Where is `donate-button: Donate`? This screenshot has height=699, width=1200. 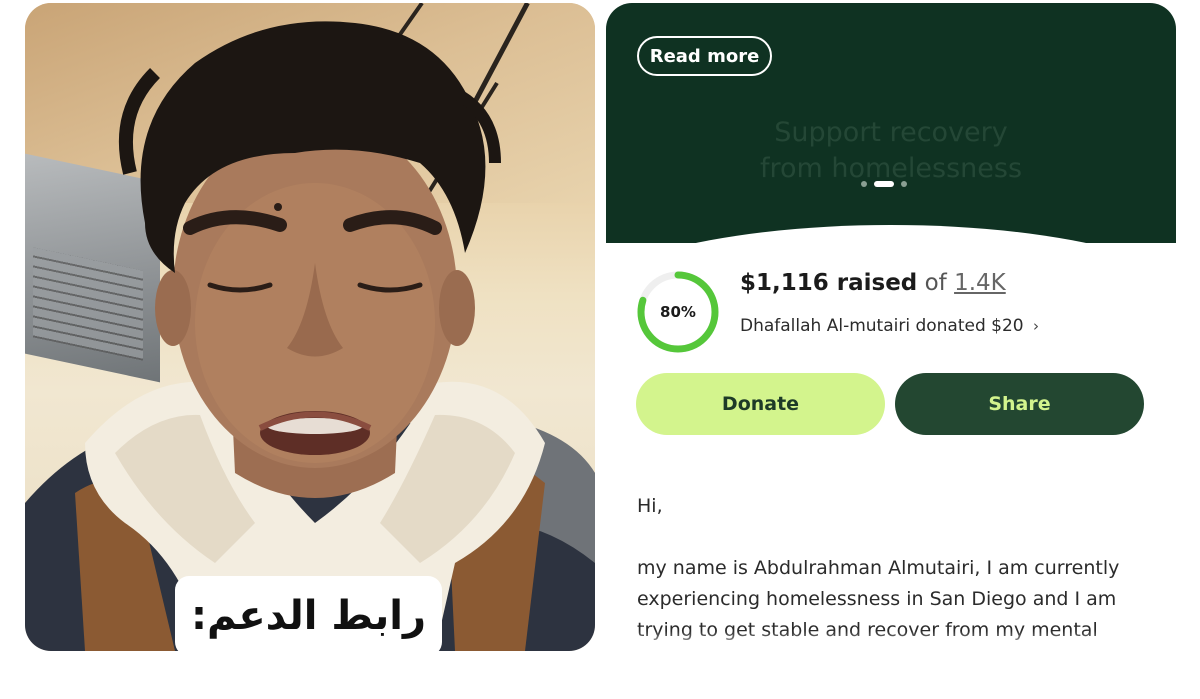 donate-button: Donate is located at coordinates (760, 404).